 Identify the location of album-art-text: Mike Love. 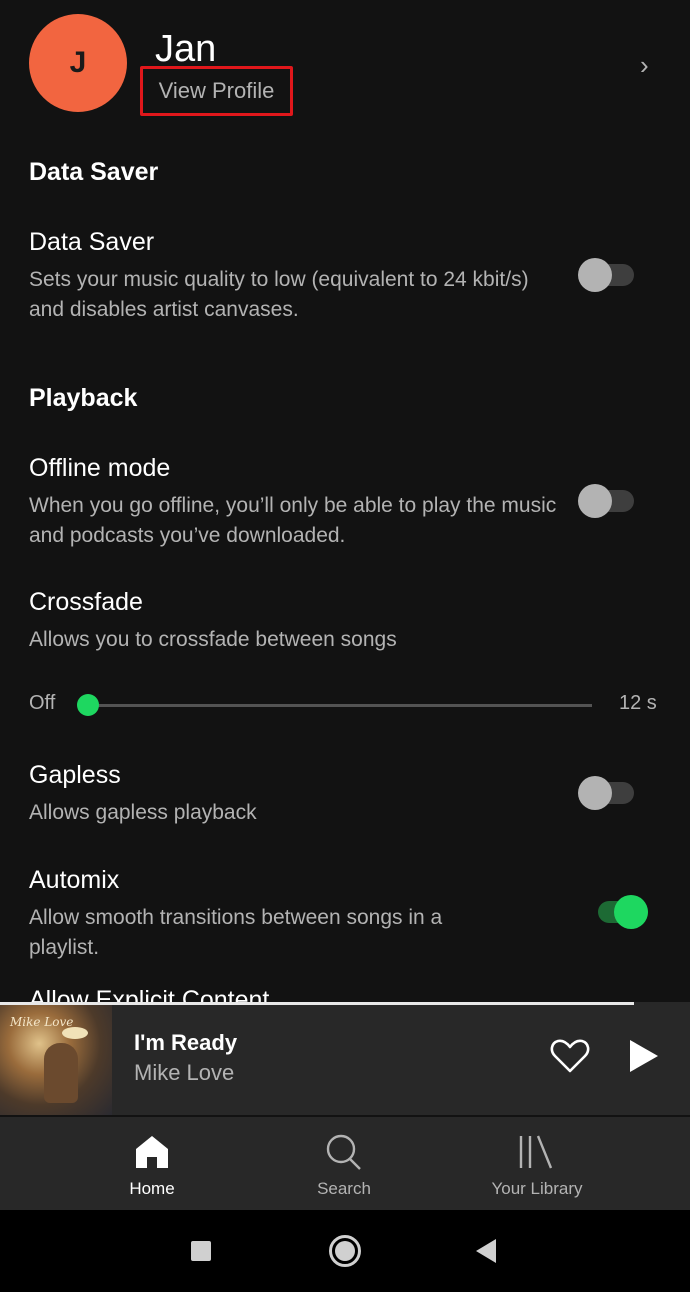
(42, 1022).